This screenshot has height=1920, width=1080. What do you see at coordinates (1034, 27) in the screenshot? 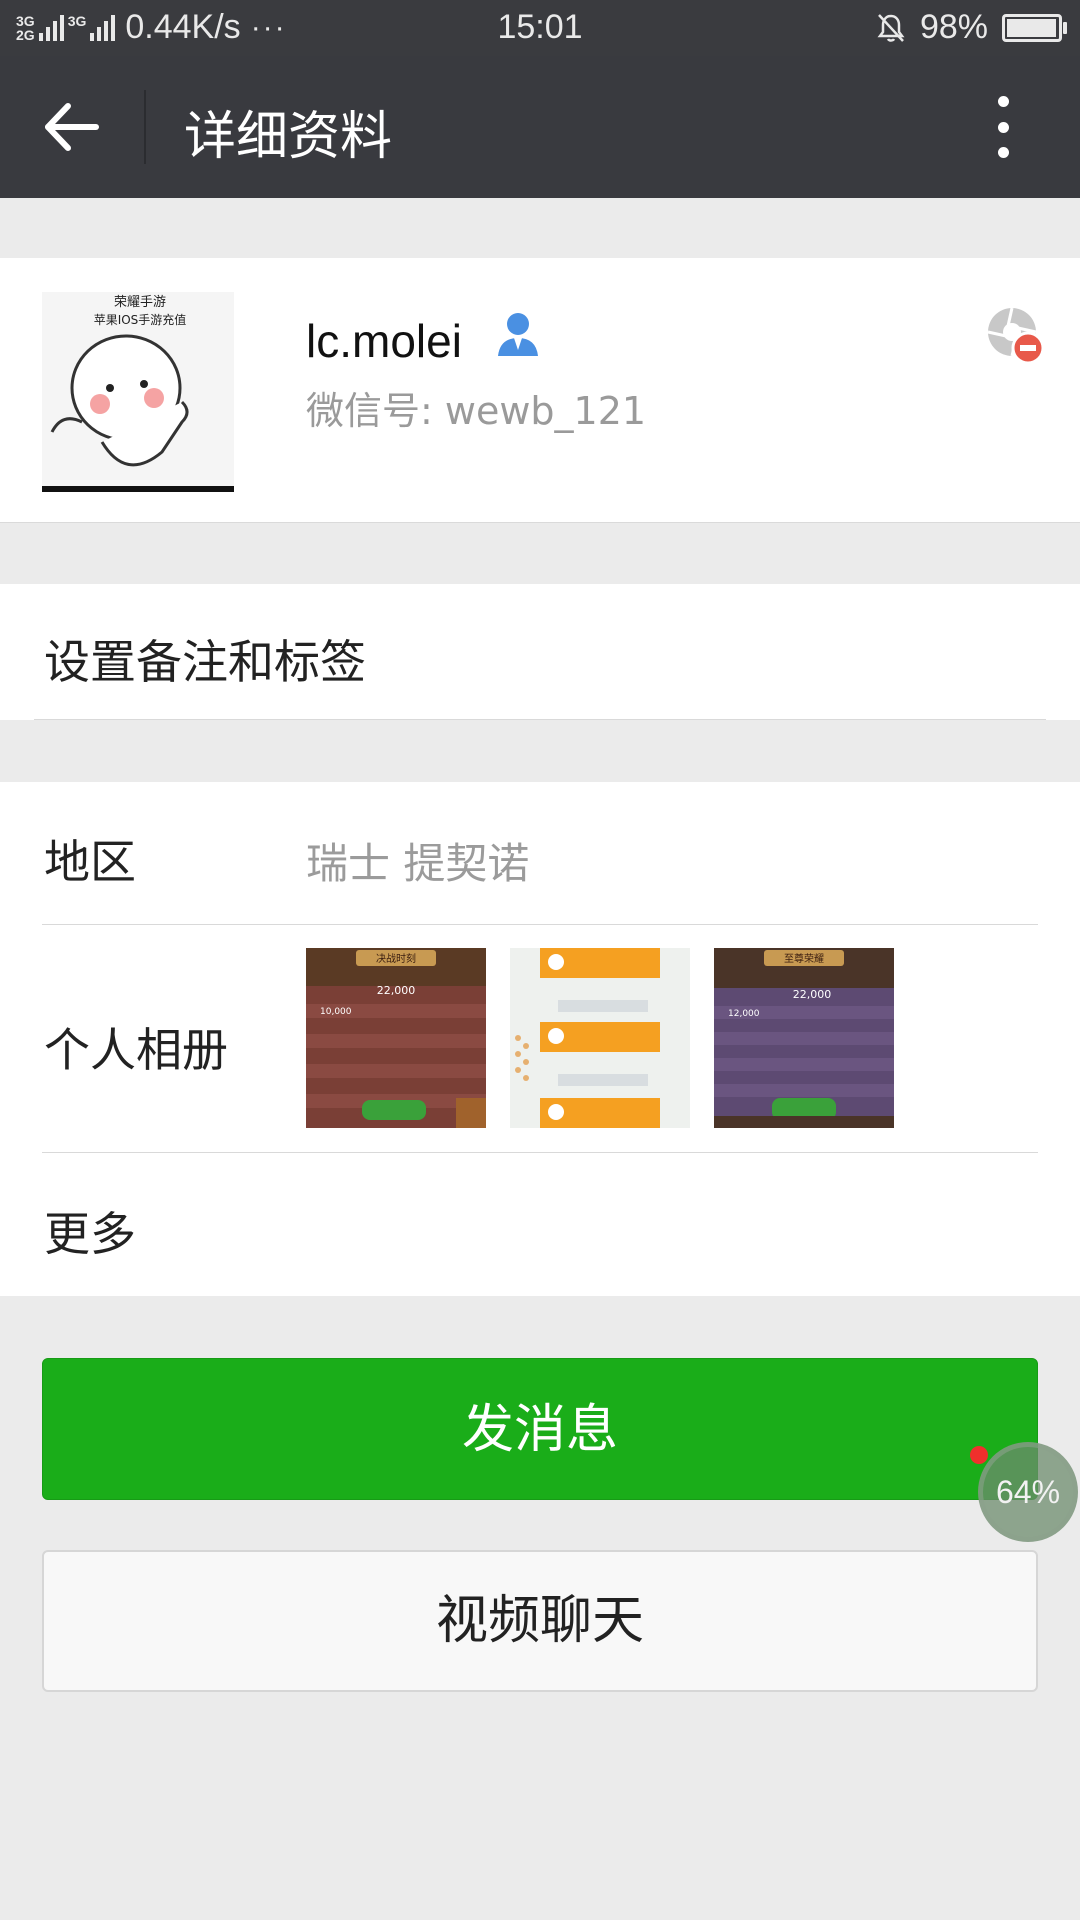
I see `battery-icon` at bounding box center [1034, 27].